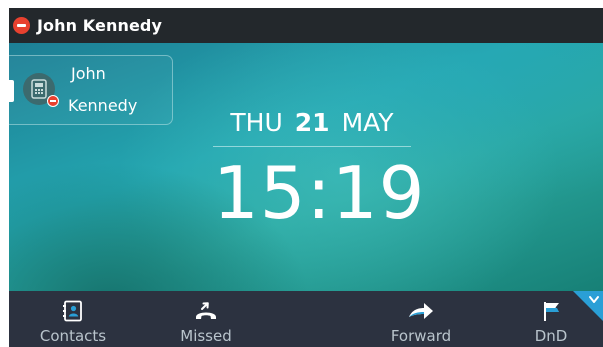 This screenshot has height=347, width=603. I want to click on contacts-softkey: Contacts, so click(73, 319).